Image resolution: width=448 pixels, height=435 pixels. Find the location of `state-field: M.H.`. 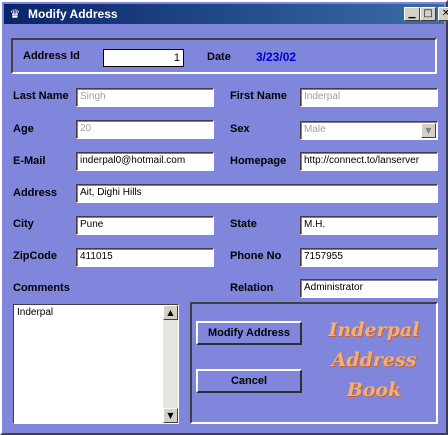

state-field: M.H. is located at coordinates (369, 225).